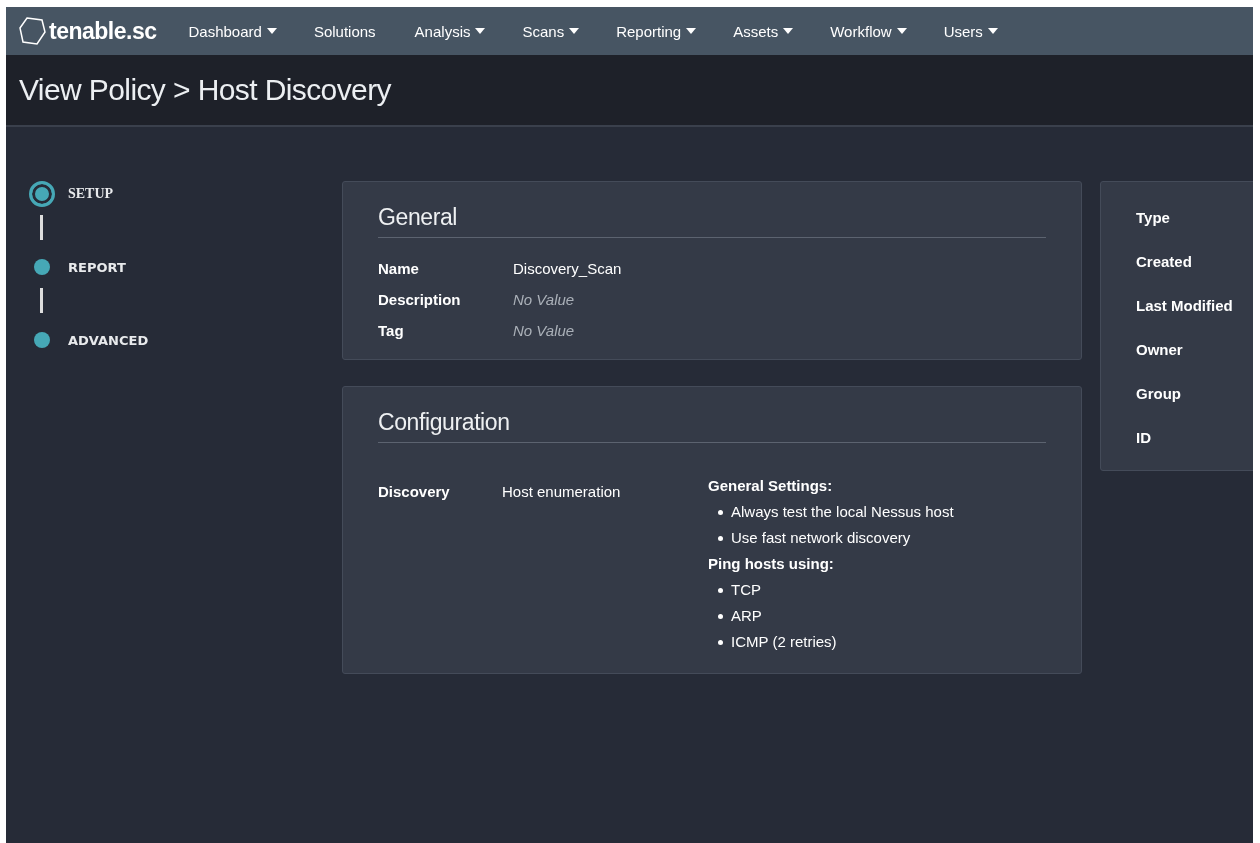  What do you see at coordinates (420, 299) in the screenshot?
I see `field-label: Description` at bounding box center [420, 299].